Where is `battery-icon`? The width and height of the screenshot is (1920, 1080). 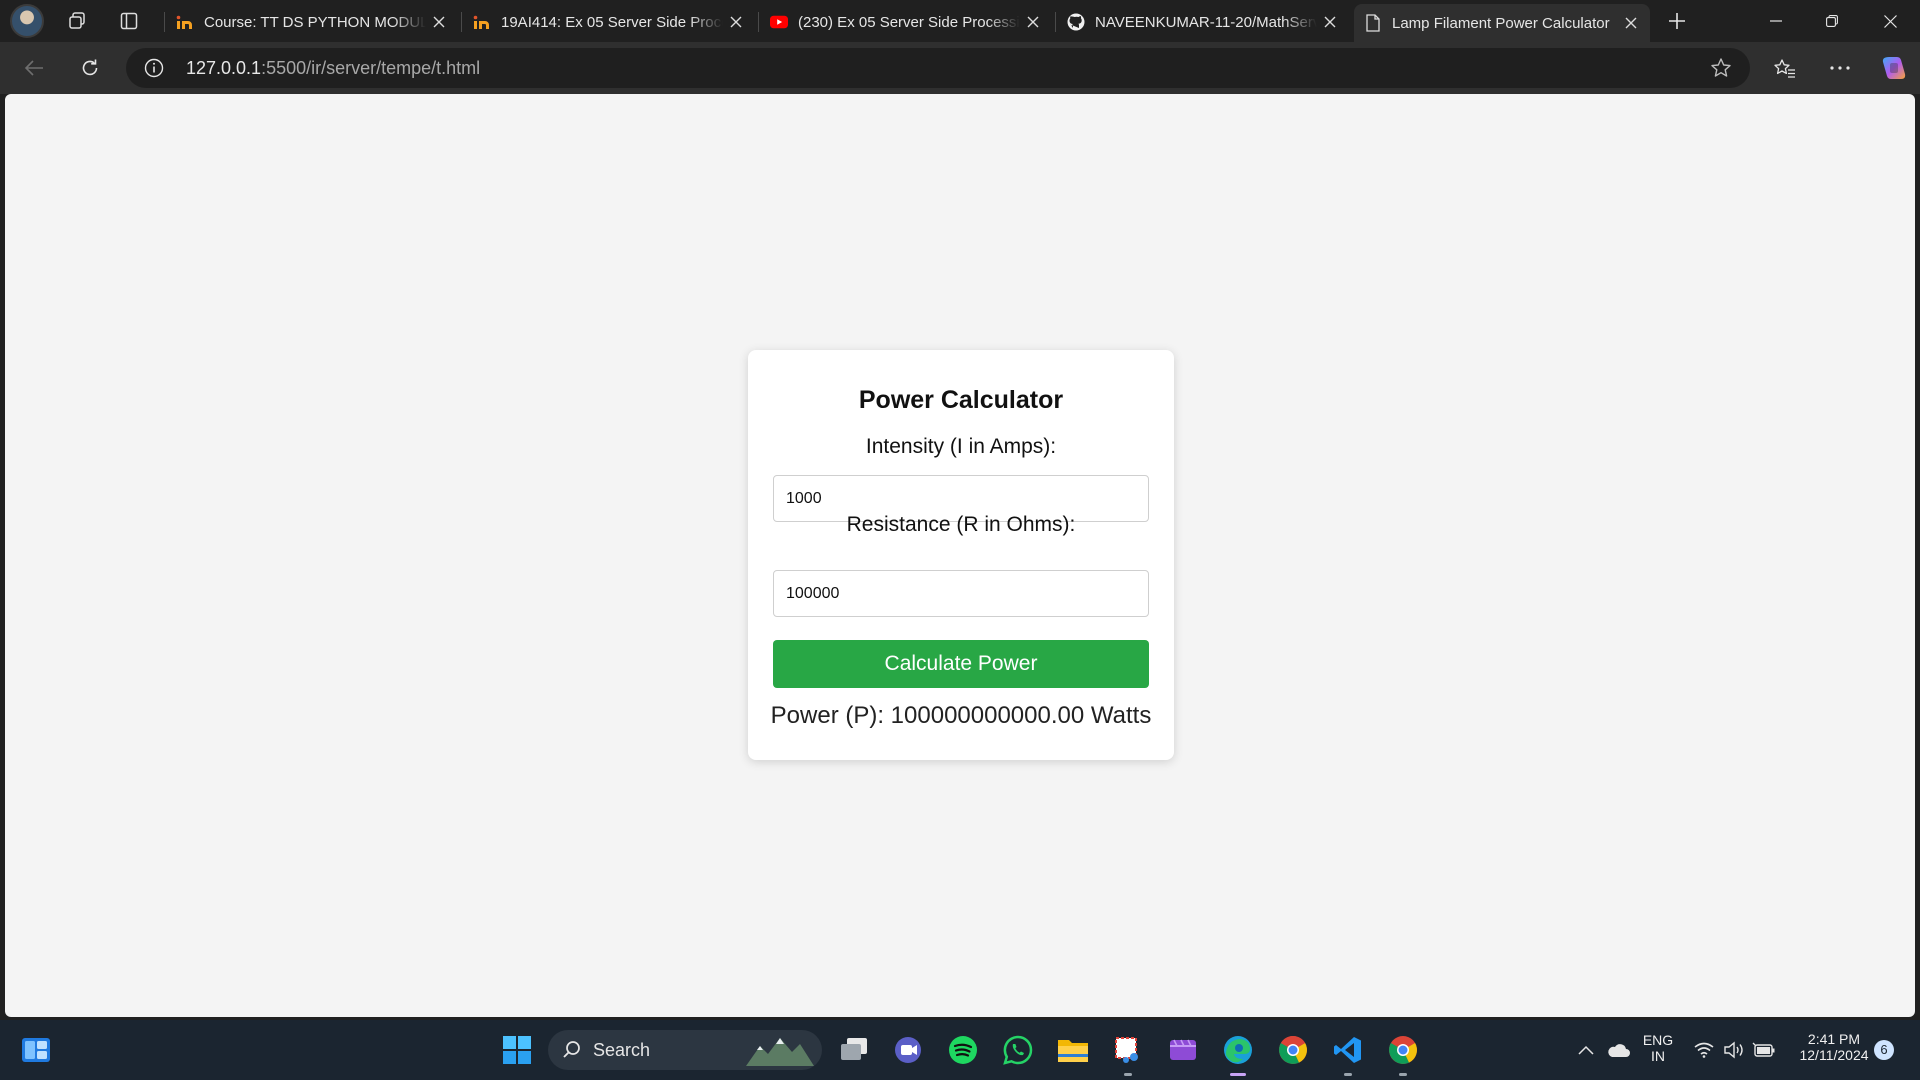
battery-icon is located at coordinates (1764, 1050).